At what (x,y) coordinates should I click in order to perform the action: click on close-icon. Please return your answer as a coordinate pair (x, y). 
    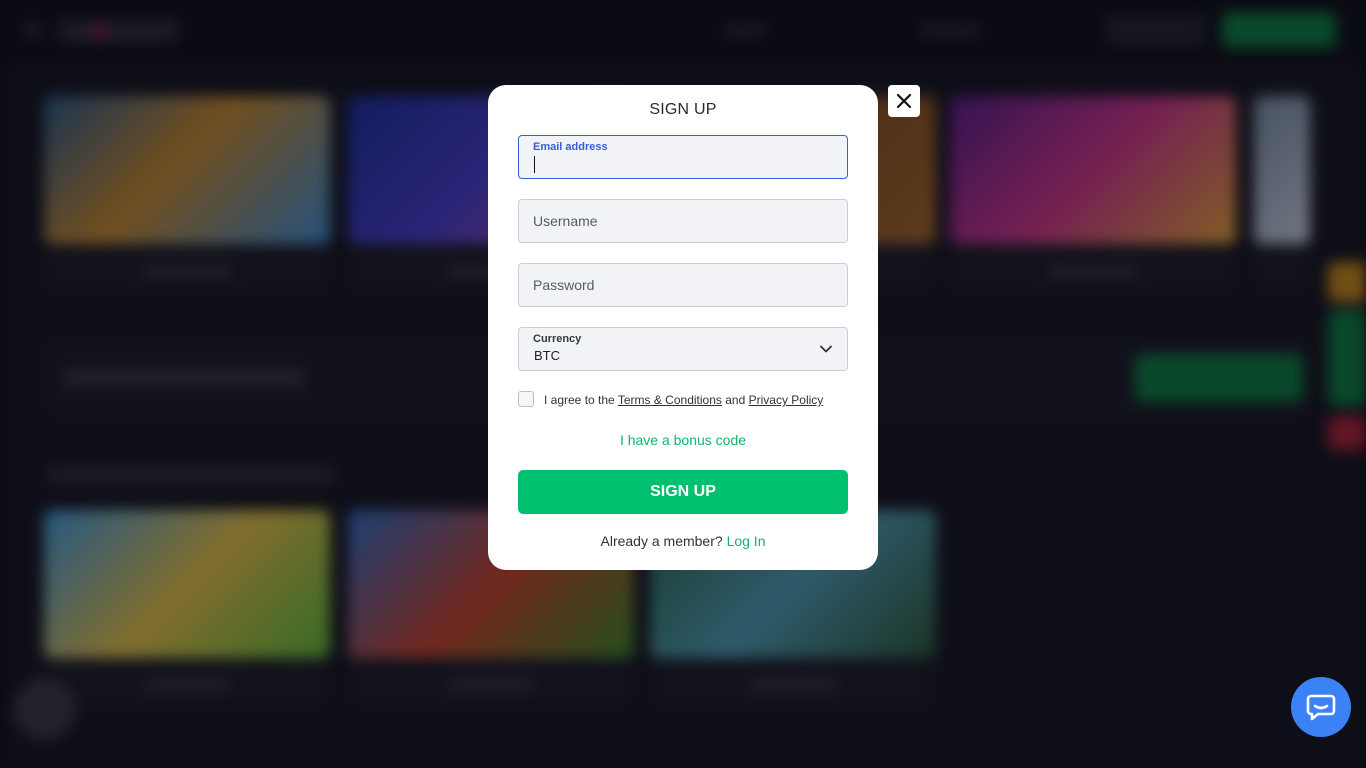
    Looking at the image, I should click on (904, 101).